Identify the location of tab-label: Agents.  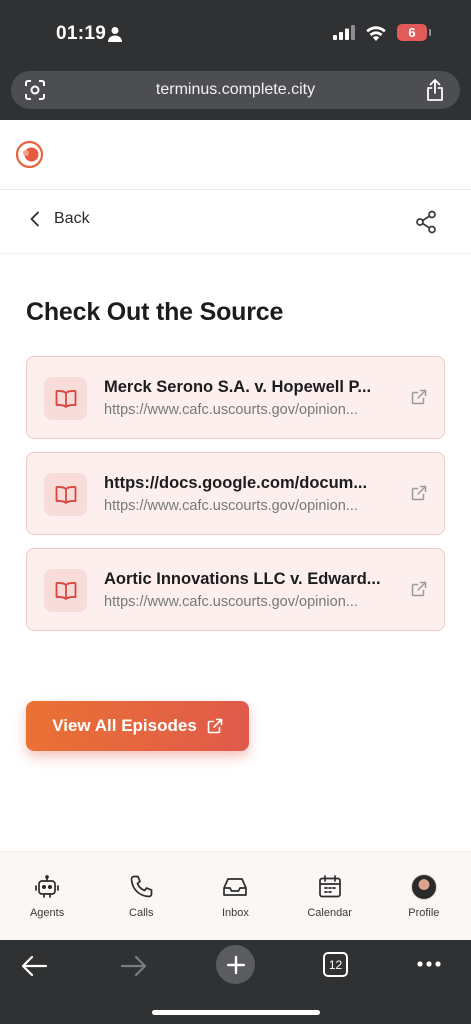
(47, 913).